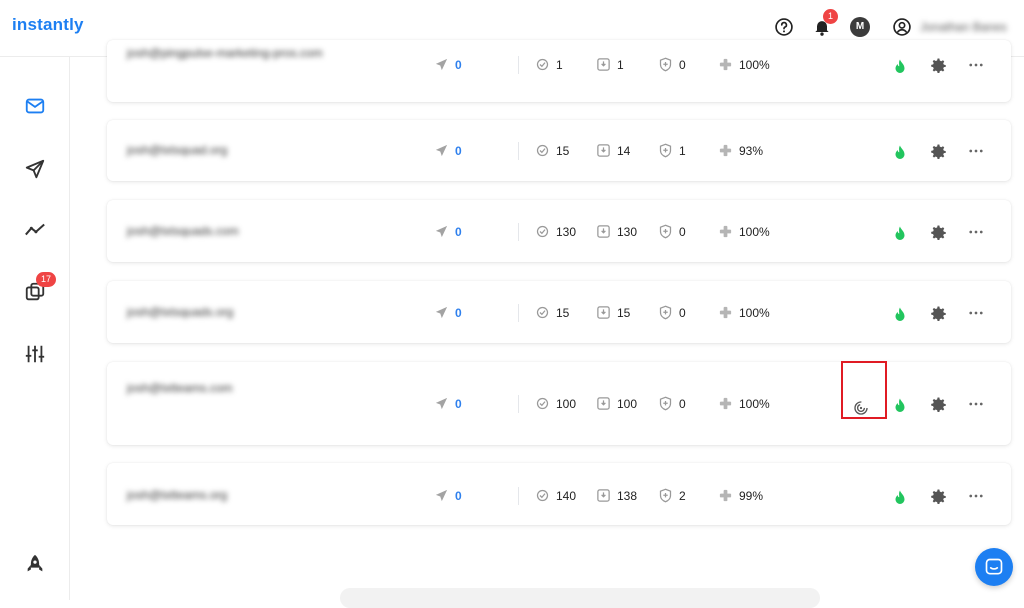 Image resolution: width=1024 pixels, height=608 pixels. I want to click on account-email: josh@txtsquads.org, so click(180, 312).